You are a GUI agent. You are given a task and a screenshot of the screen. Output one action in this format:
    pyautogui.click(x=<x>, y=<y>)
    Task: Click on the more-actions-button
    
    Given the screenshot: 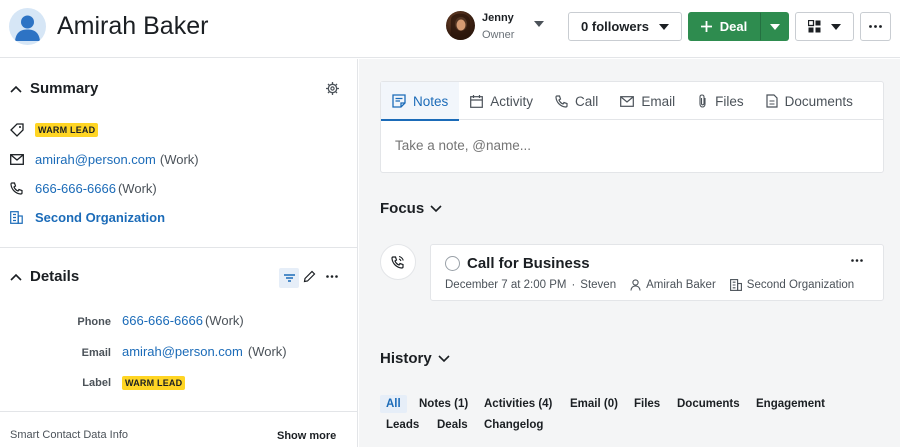 What is the action you would take?
    pyautogui.click(x=875, y=26)
    